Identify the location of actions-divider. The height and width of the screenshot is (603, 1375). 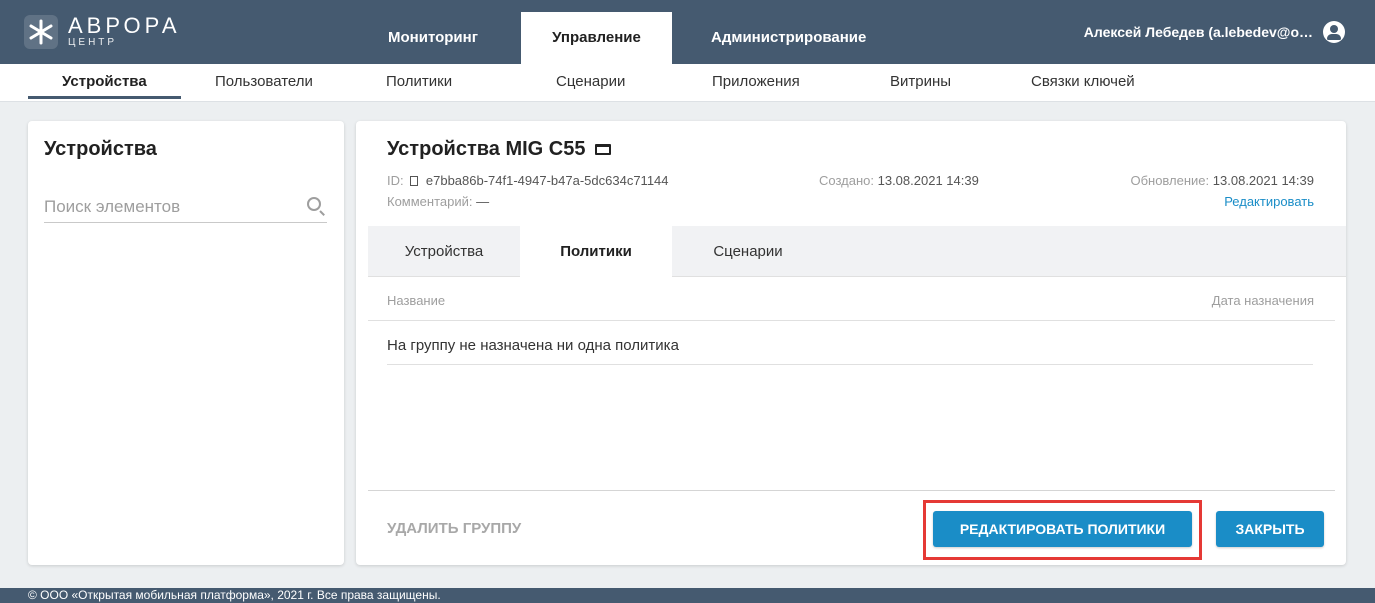
(851, 490).